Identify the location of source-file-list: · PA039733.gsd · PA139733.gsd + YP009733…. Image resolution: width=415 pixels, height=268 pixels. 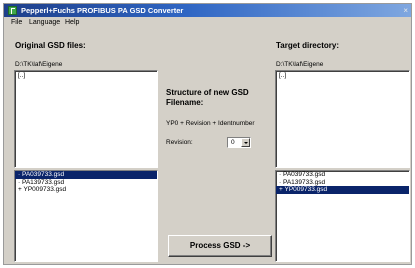
(86, 216).